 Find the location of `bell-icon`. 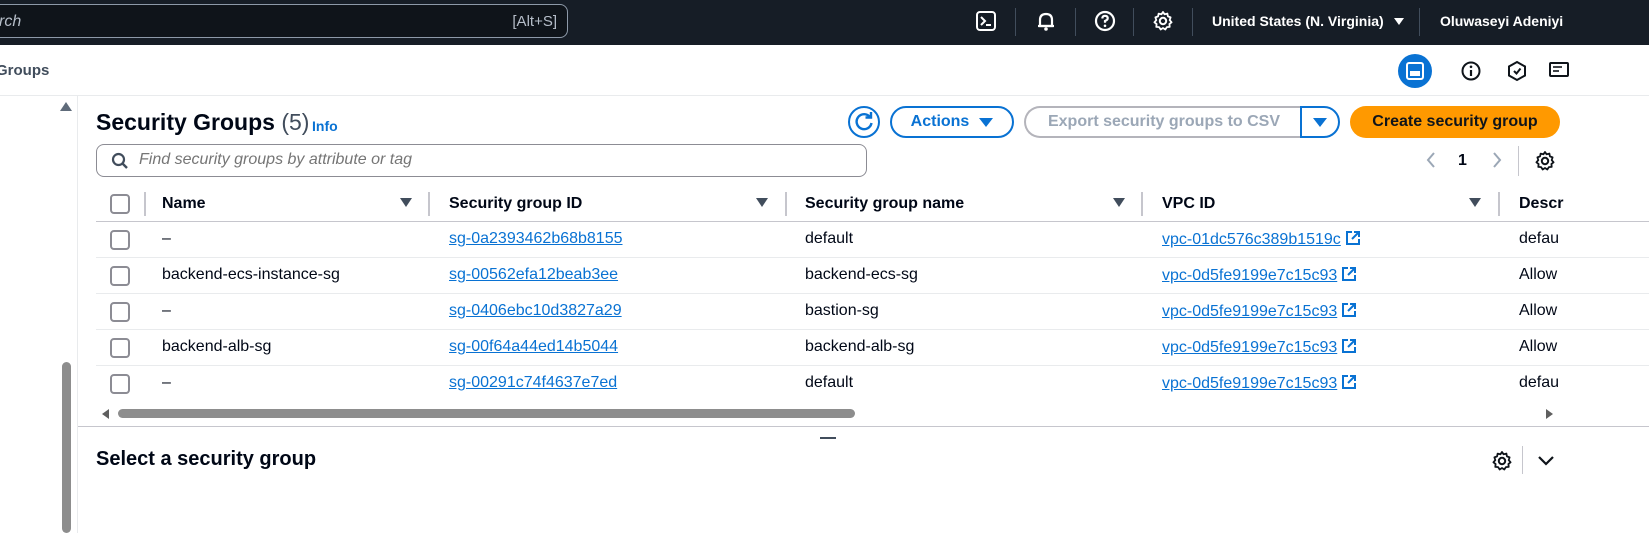

bell-icon is located at coordinates (1047, 22).